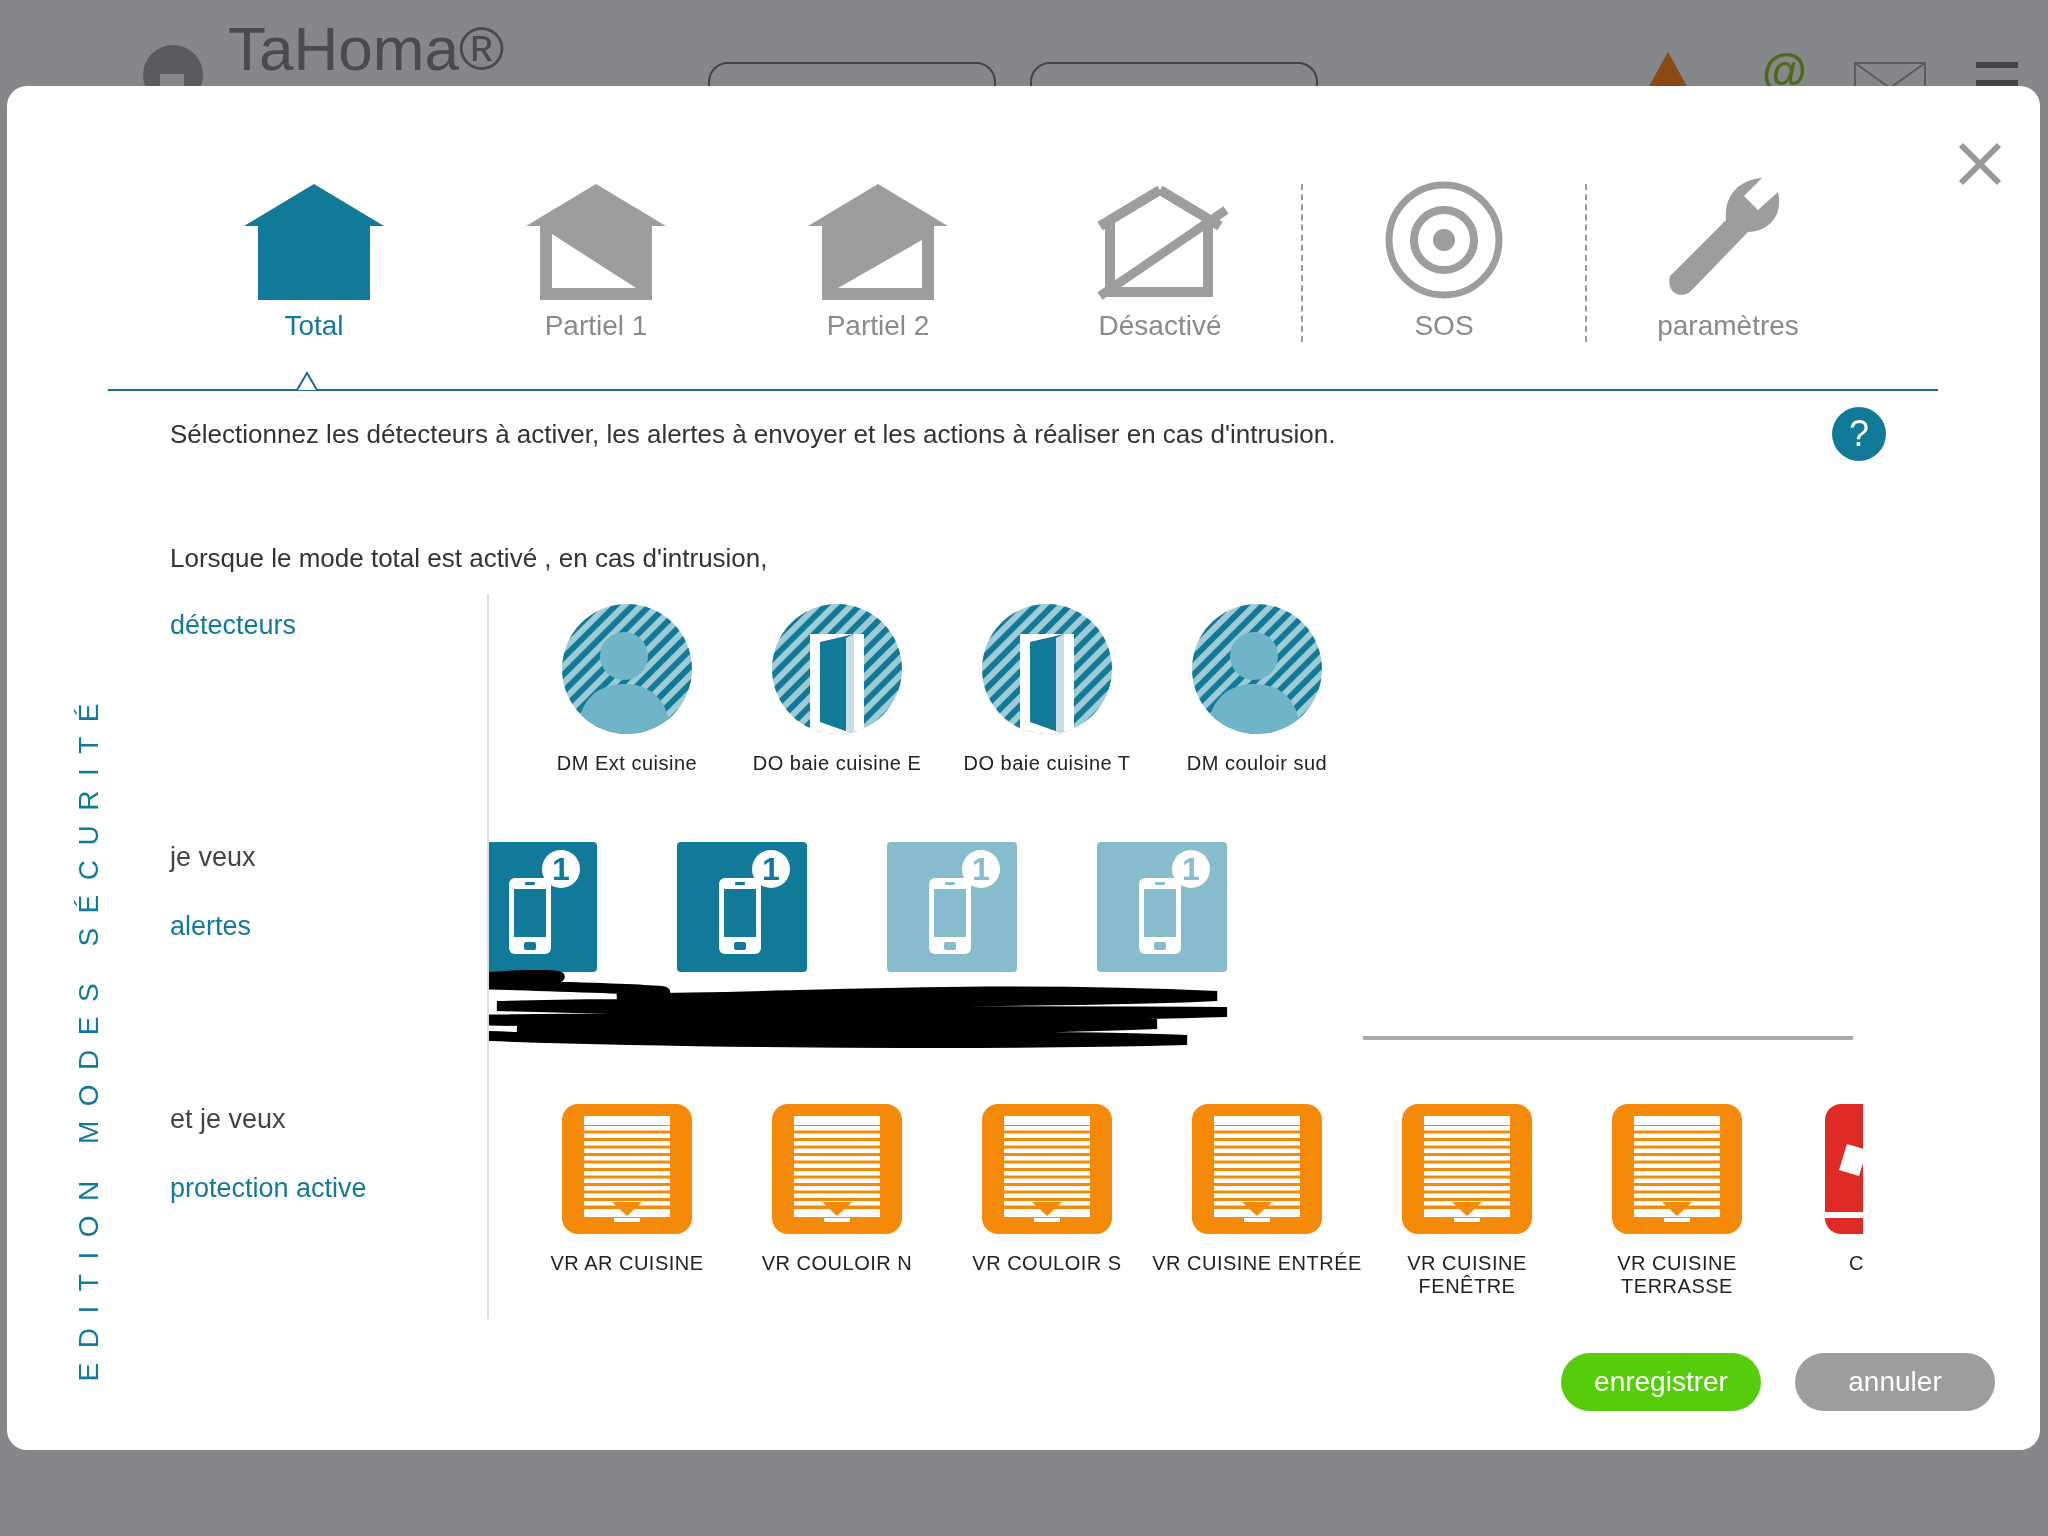 Image resolution: width=2048 pixels, height=1536 pixels. Describe the element at coordinates (234, 625) in the screenshot. I see `section-label: détecteurs` at that location.